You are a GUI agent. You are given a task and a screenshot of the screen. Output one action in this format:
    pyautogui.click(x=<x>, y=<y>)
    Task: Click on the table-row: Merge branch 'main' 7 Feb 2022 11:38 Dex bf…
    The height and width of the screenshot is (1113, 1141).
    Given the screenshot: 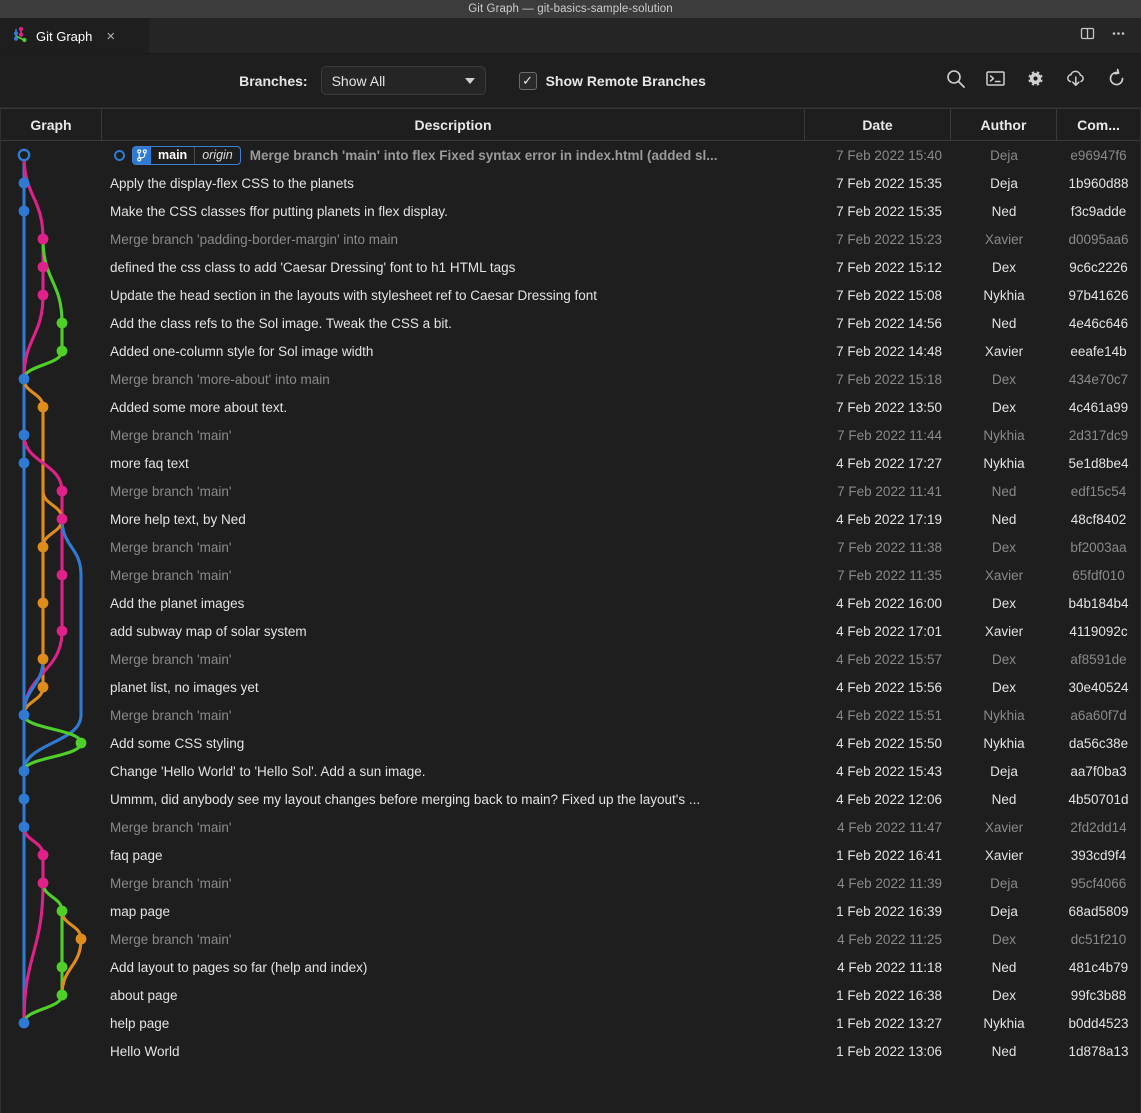 What is the action you would take?
    pyautogui.click(x=570, y=547)
    